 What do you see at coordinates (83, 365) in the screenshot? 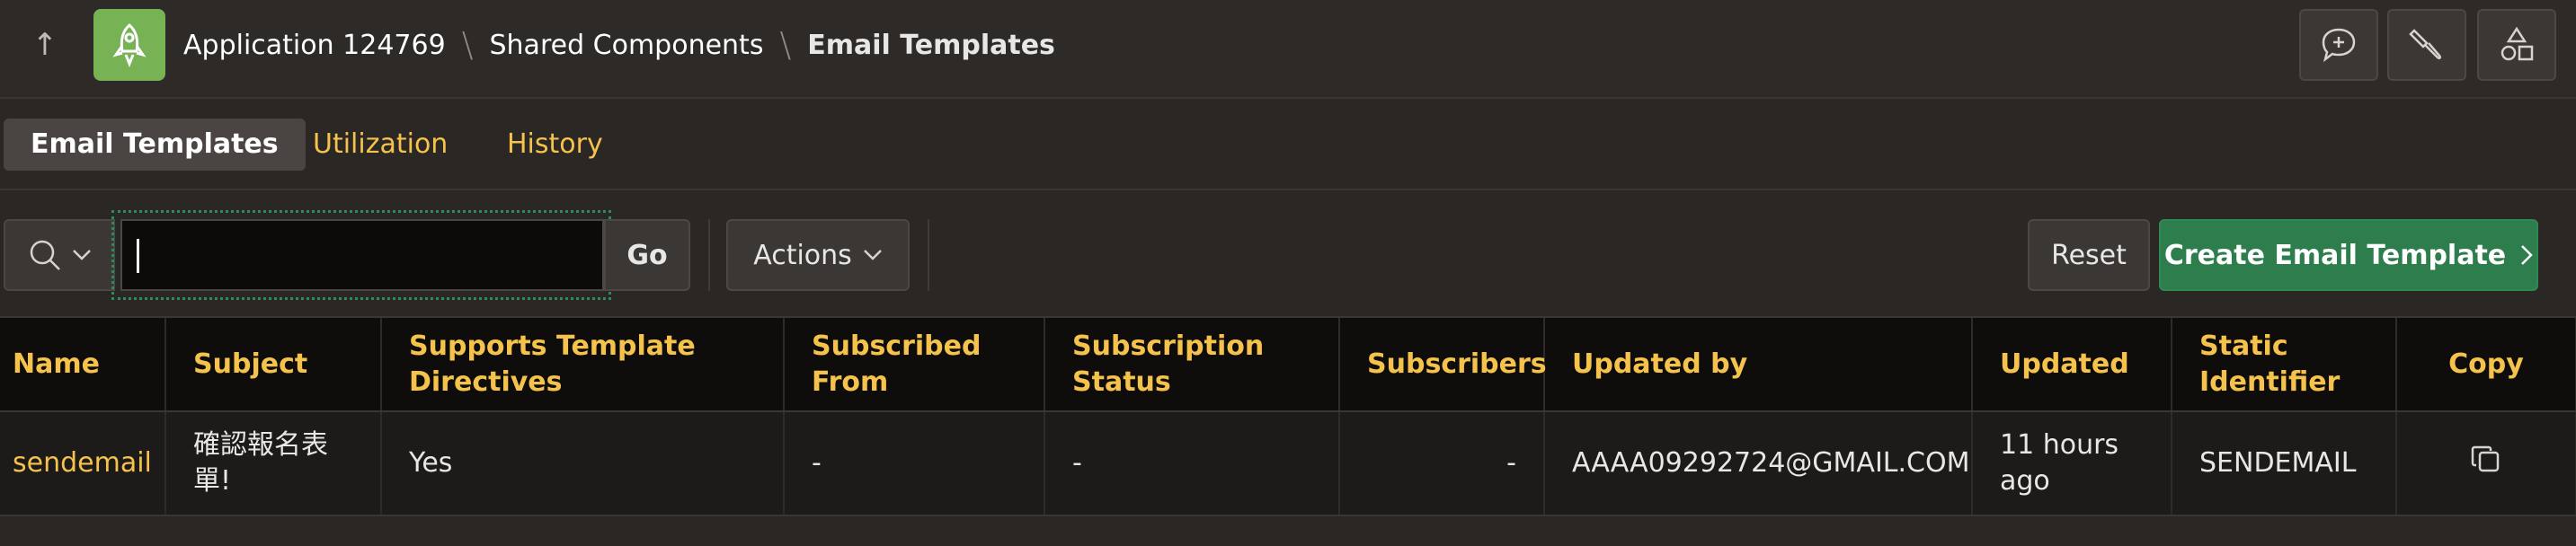
I see `column-header-name: Name` at bounding box center [83, 365].